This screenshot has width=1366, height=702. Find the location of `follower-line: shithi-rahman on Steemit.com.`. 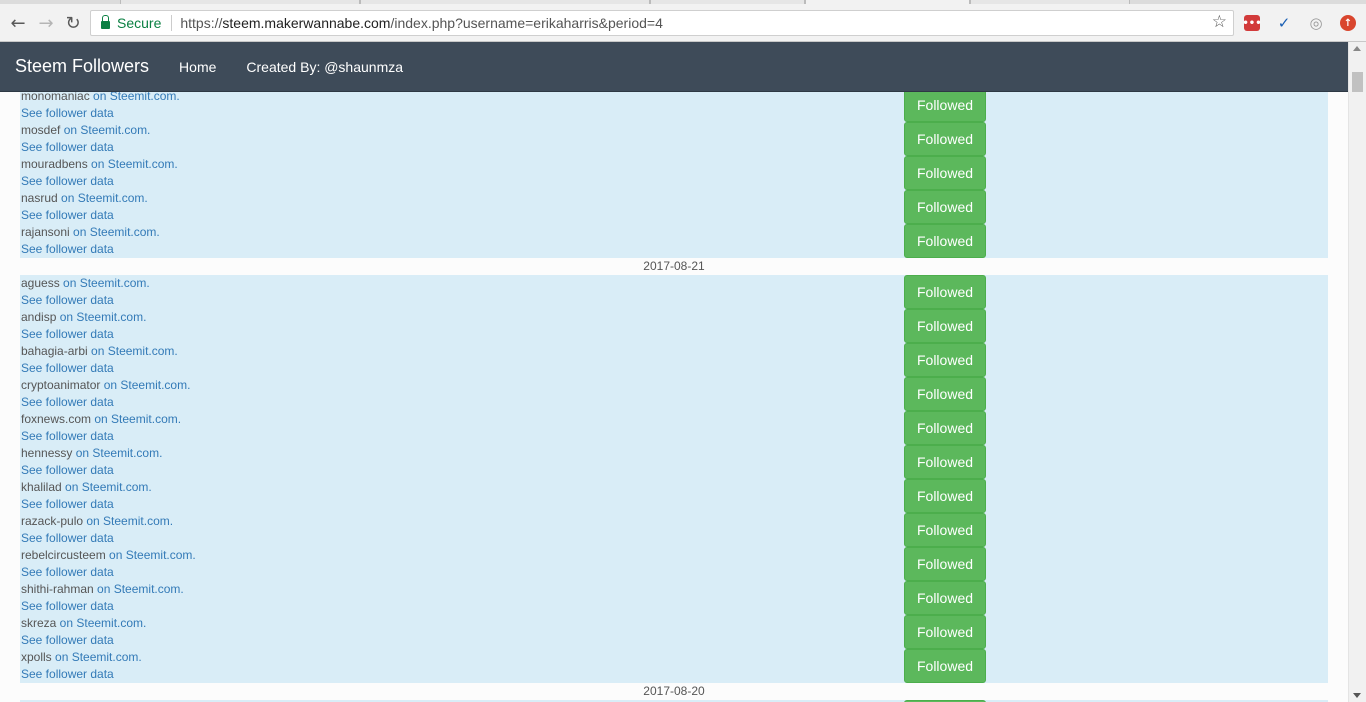

follower-line: shithi-rahman on Steemit.com. is located at coordinates (102, 589).